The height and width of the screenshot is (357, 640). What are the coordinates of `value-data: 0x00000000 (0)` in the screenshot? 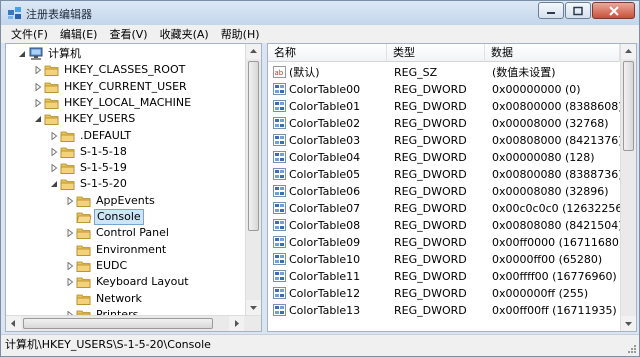 It's located at (536, 89).